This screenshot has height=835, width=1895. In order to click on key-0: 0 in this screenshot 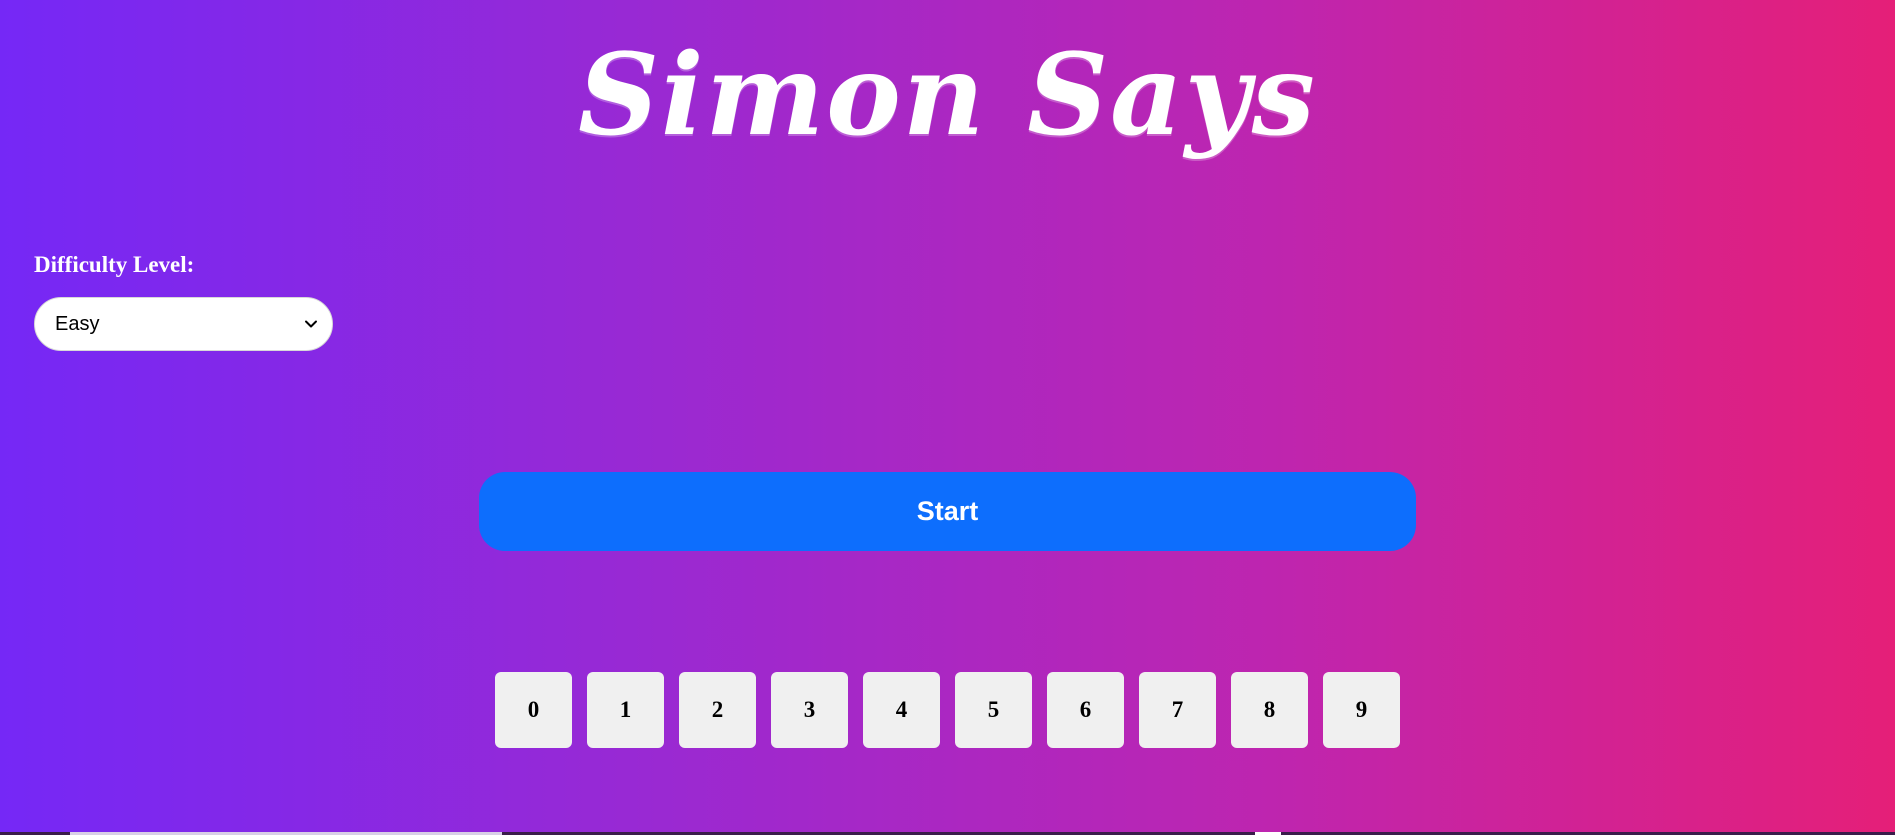, I will do `click(533, 710)`.